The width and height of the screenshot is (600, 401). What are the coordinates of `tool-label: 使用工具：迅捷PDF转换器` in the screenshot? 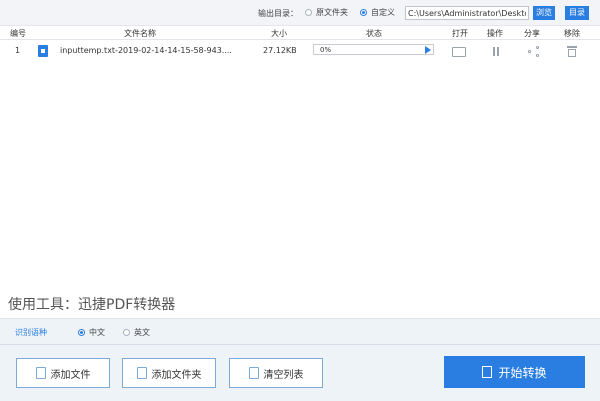 It's located at (92, 305).